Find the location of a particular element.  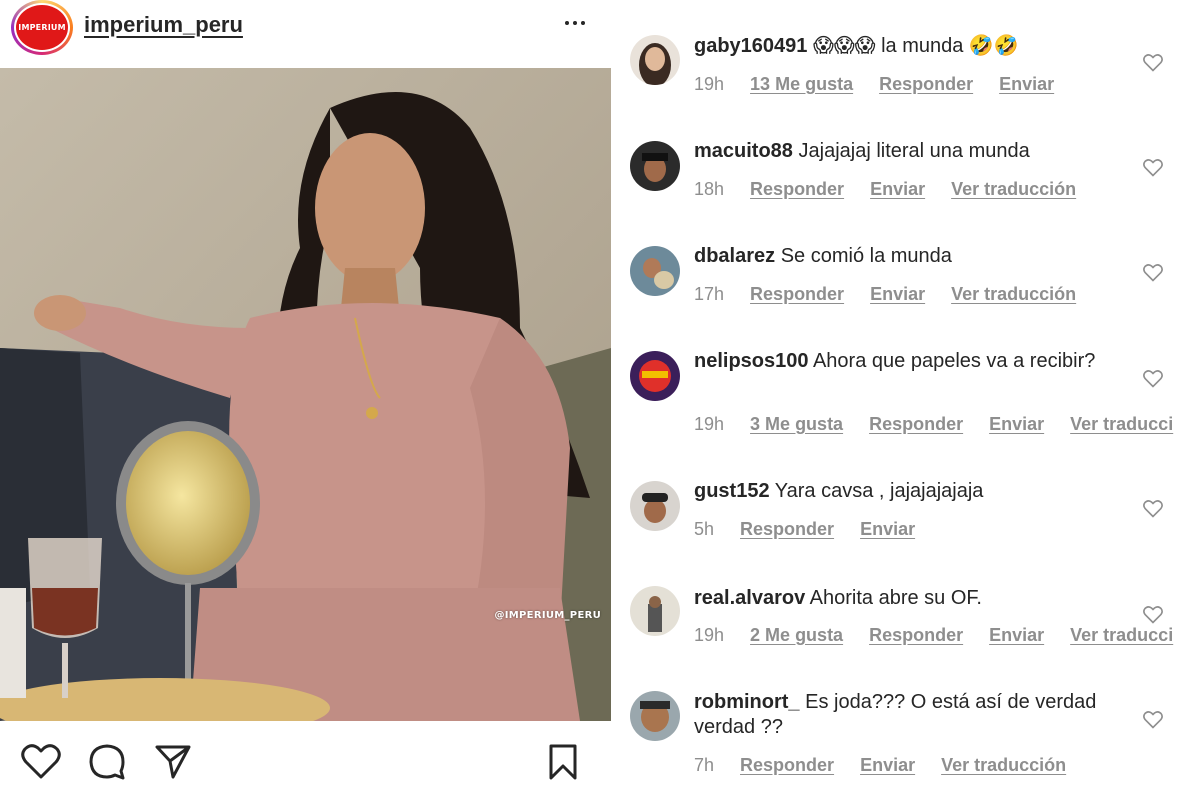

comment-meta: 18h Responder Enviar Ver traducción is located at coordinates (898, 189).